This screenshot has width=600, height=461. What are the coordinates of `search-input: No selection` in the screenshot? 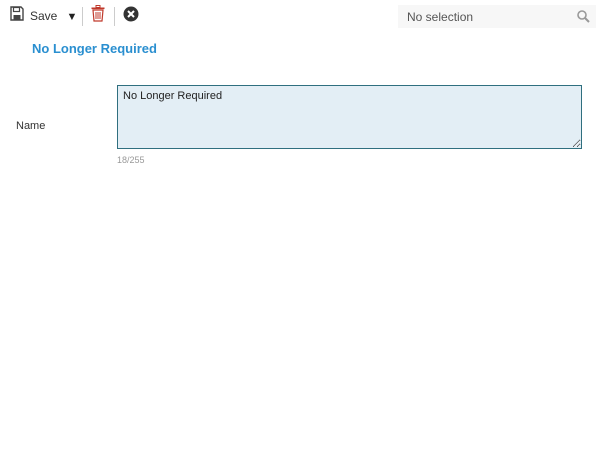 It's located at (492, 17).